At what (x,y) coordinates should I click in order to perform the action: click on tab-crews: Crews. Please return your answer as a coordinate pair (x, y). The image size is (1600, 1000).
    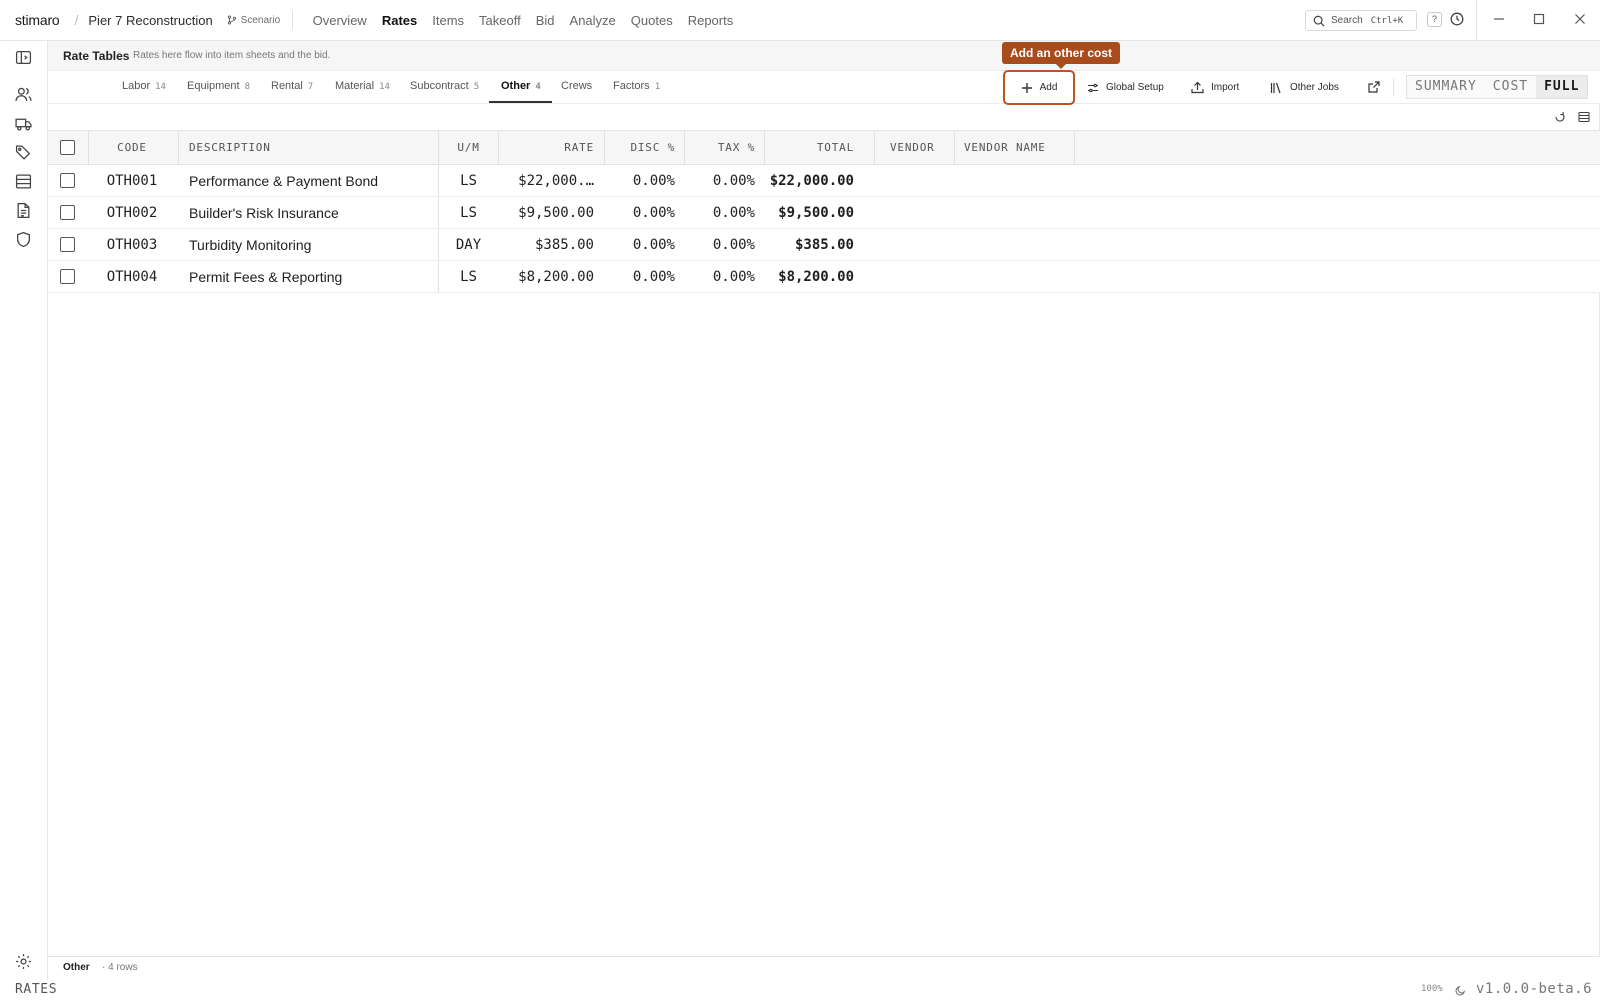
    Looking at the image, I should click on (576, 87).